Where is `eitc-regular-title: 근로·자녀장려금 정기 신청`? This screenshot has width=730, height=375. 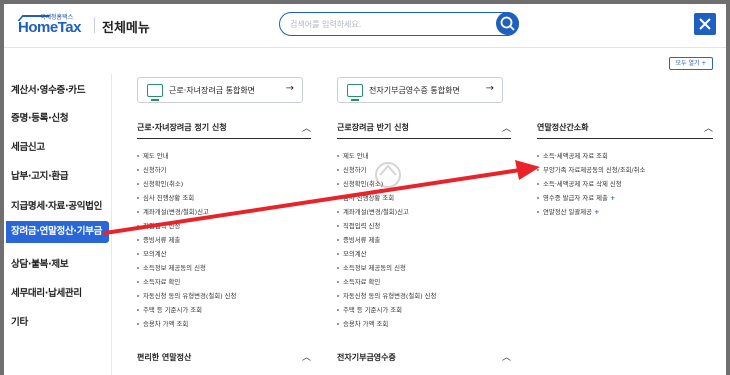 eitc-regular-title: 근로·자녀장려금 정기 신청 is located at coordinates (182, 127).